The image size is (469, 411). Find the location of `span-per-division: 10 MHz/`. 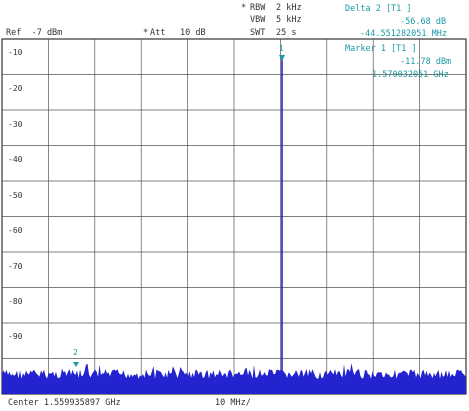

span-per-division: 10 MHz/ is located at coordinates (233, 403).